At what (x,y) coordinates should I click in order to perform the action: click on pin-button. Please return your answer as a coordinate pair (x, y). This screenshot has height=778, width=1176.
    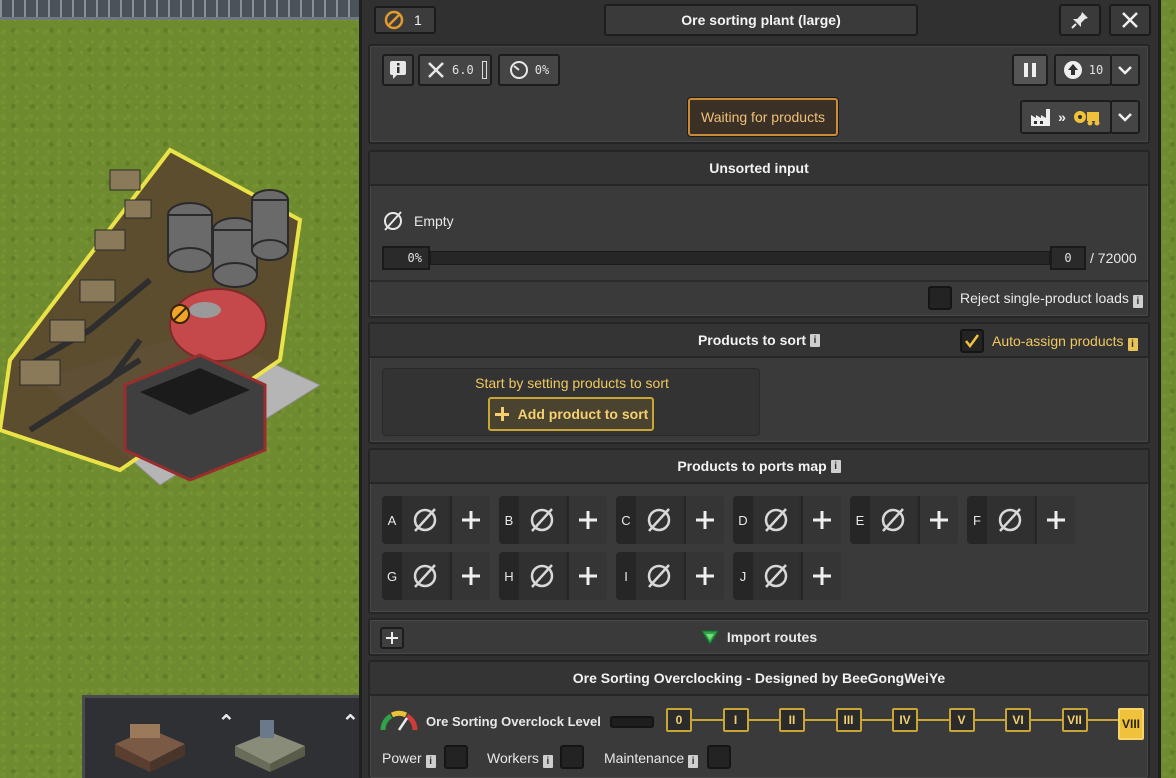
    Looking at the image, I should click on (1080, 20).